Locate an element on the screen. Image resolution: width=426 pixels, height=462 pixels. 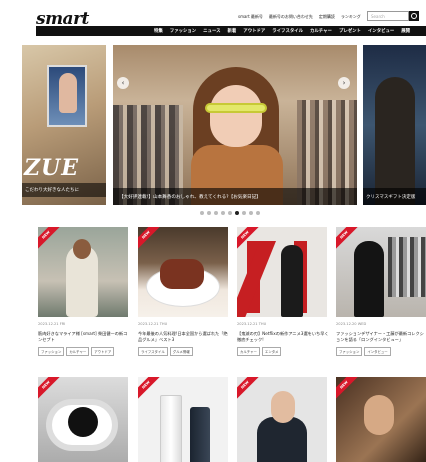
carousel-pagination is located at coordinates (230, 213).